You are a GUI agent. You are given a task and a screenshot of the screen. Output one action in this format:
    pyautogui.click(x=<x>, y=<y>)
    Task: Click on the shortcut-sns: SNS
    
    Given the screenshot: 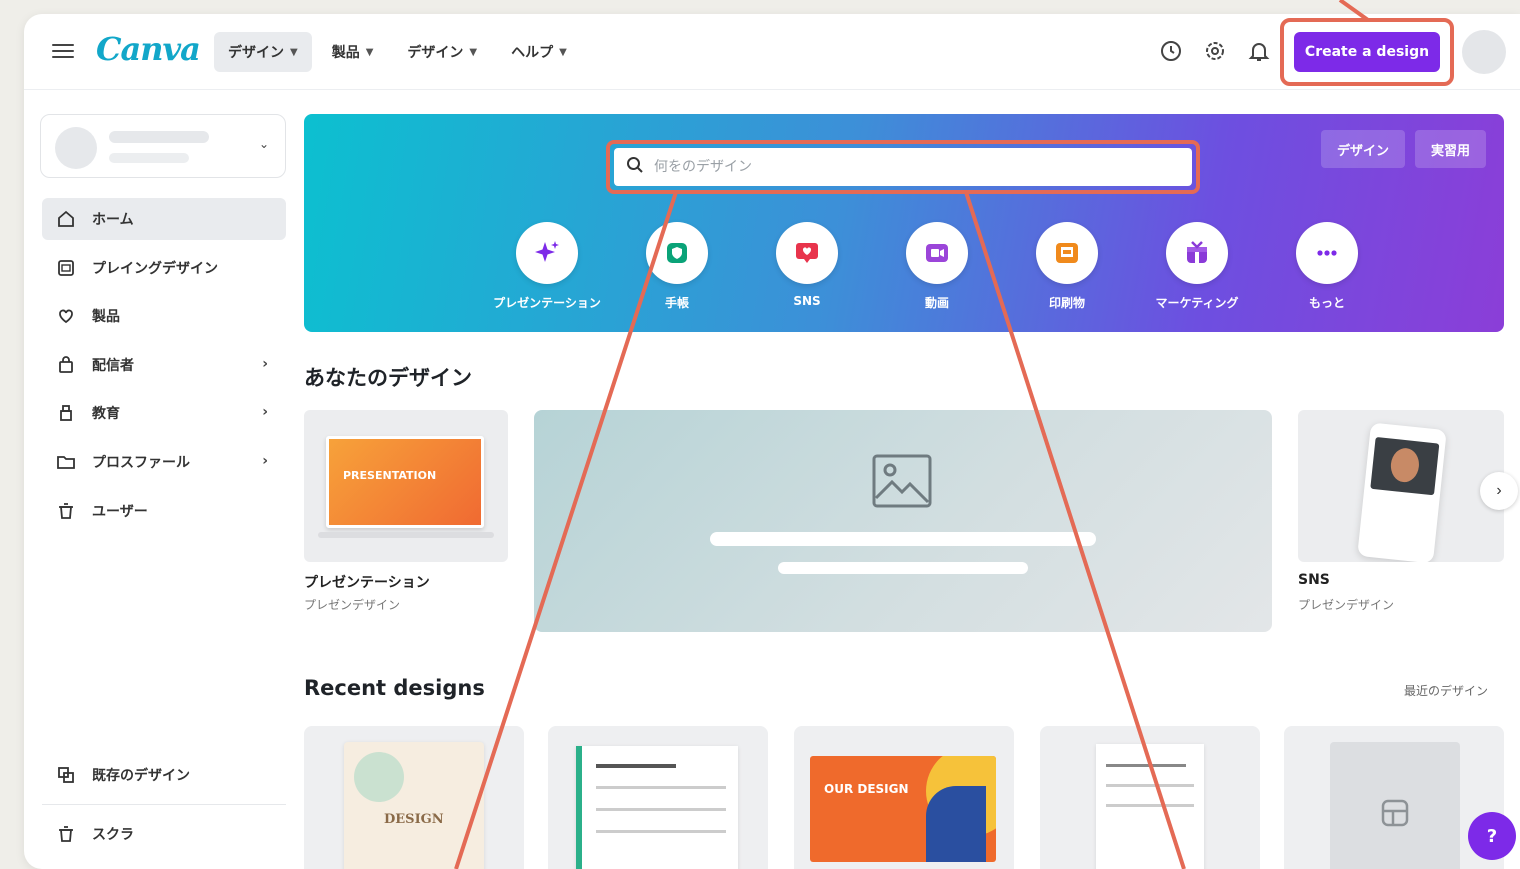 What is the action you would take?
    pyautogui.click(x=807, y=266)
    